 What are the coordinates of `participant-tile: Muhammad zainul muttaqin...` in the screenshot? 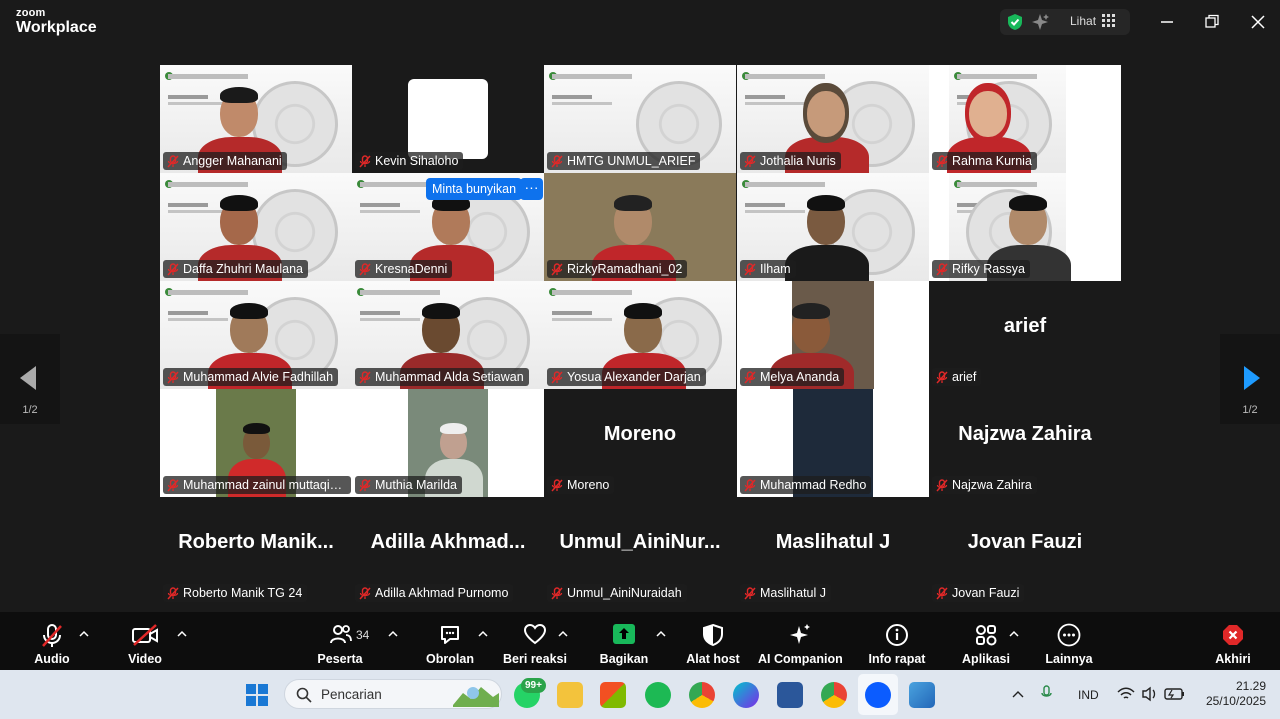 It's located at (256, 443).